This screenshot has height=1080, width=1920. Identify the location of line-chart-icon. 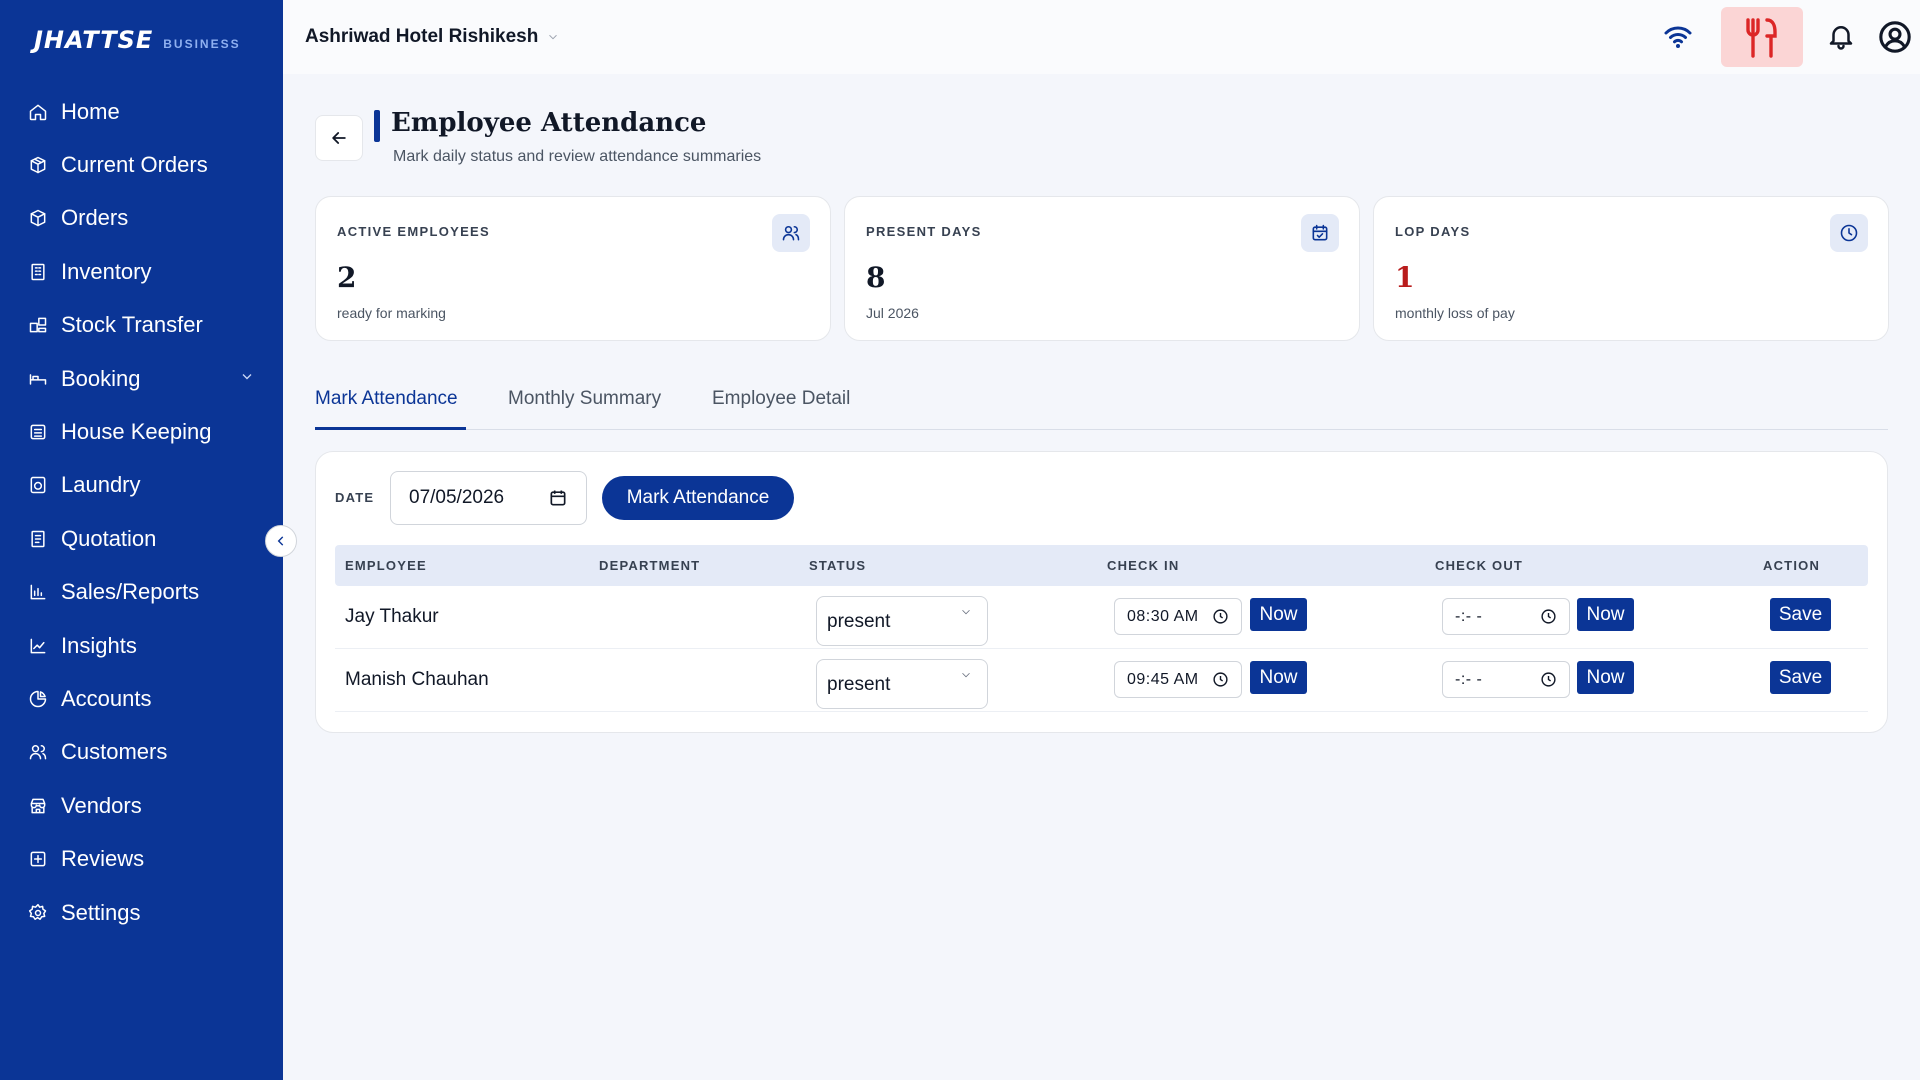
(38, 646).